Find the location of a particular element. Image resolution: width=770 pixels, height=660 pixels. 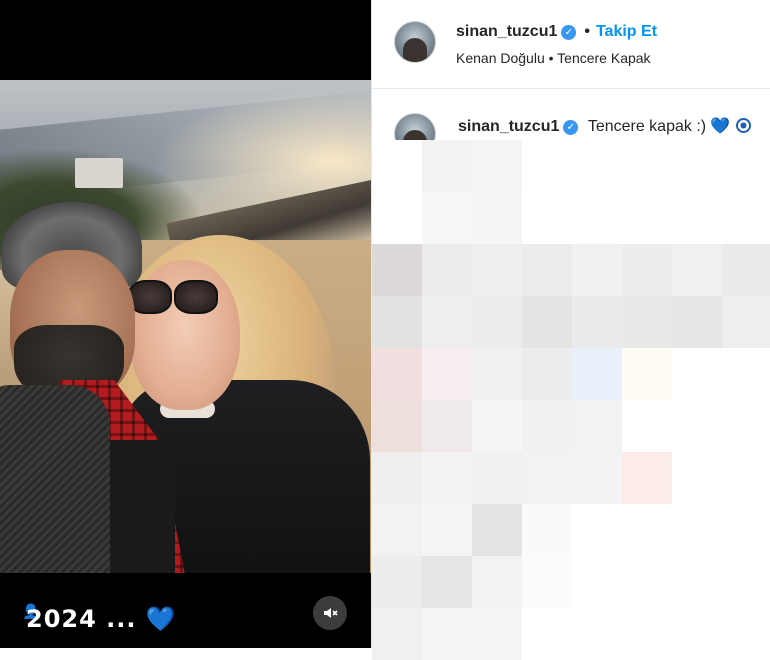

audio-track: Kenan Doğulu • Tencere Kapak is located at coordinates (553, 58).